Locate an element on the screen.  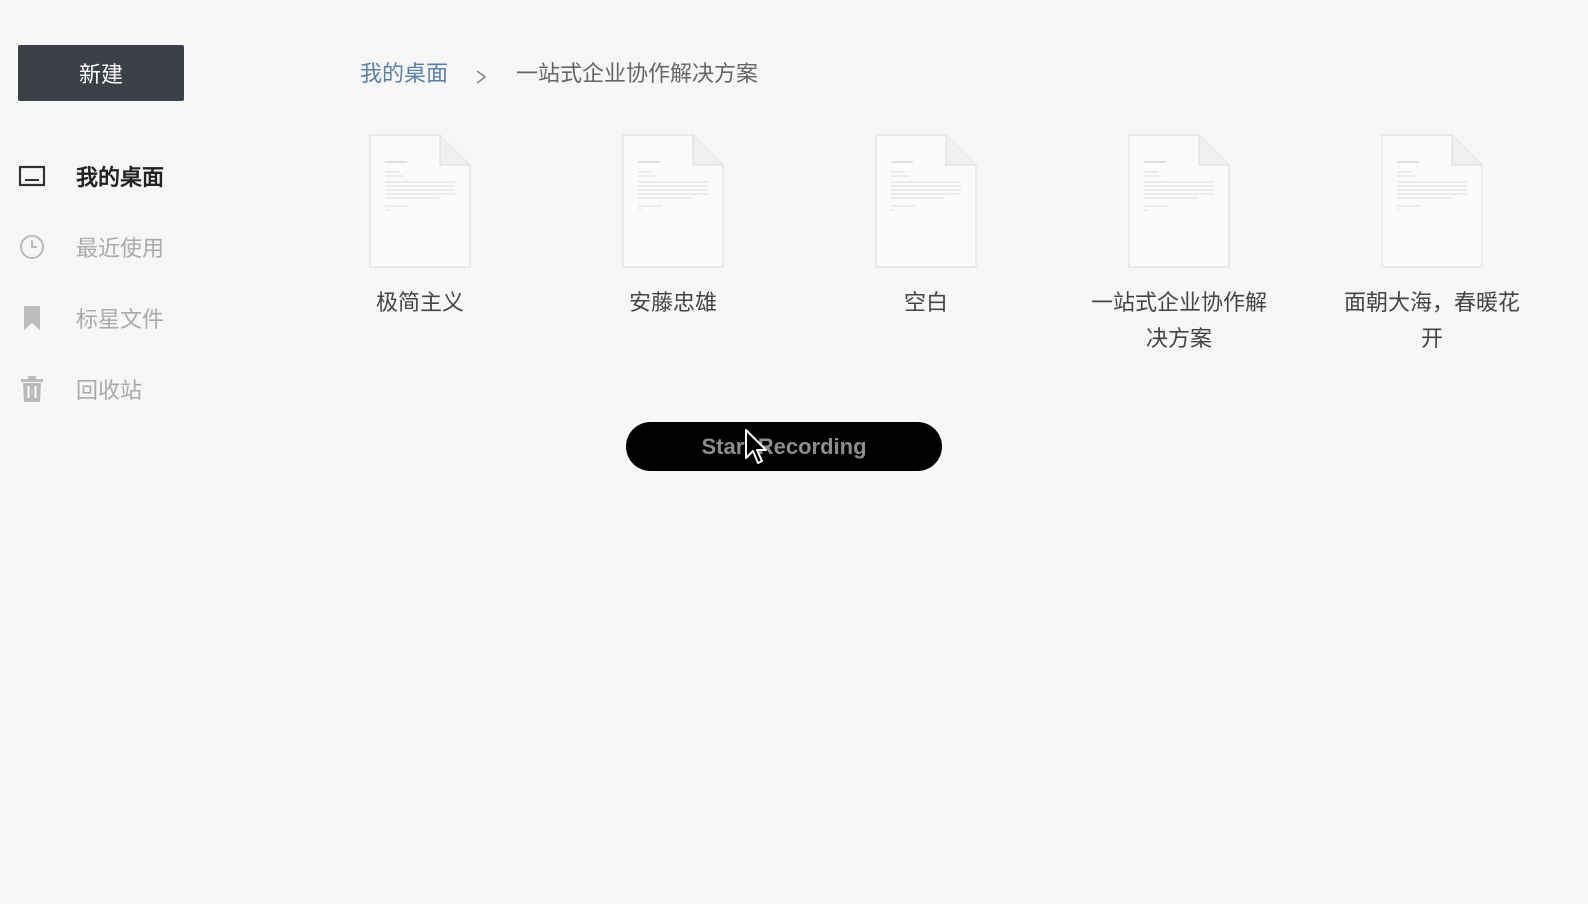
sidebar-item-starred: 标星文件 is located at coordinates (120, 318).